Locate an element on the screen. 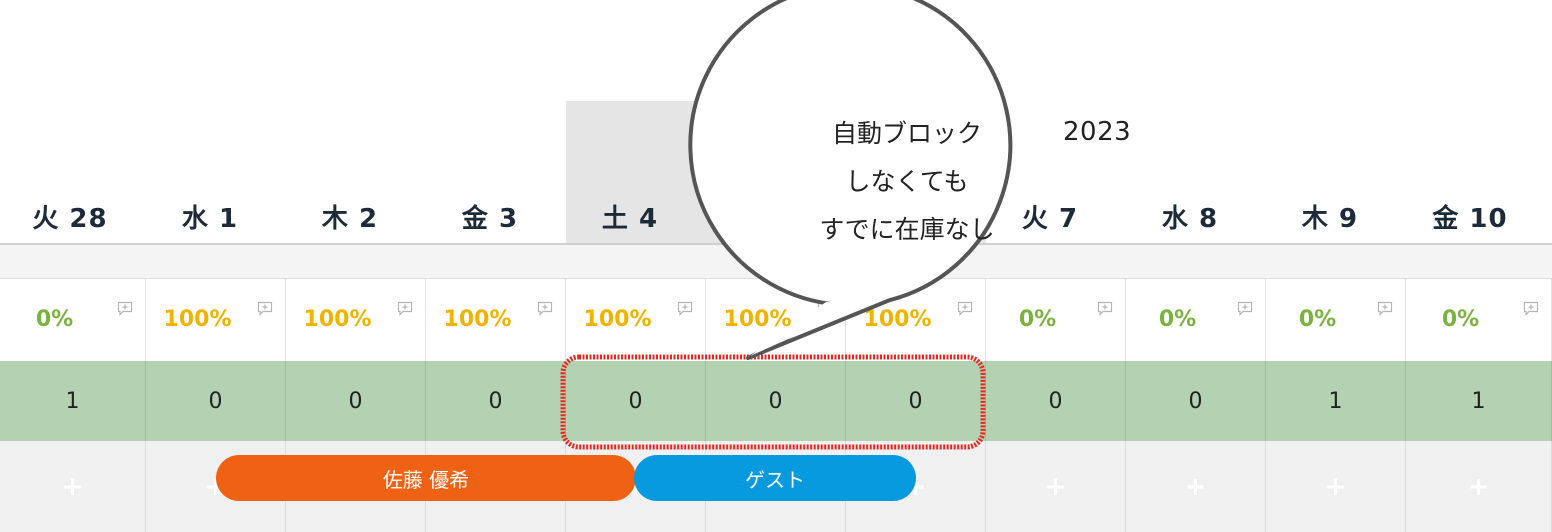 This screenshot has height=532, width=1552. booking-bar-second: ゲスト is located at coordinates (775, 478).